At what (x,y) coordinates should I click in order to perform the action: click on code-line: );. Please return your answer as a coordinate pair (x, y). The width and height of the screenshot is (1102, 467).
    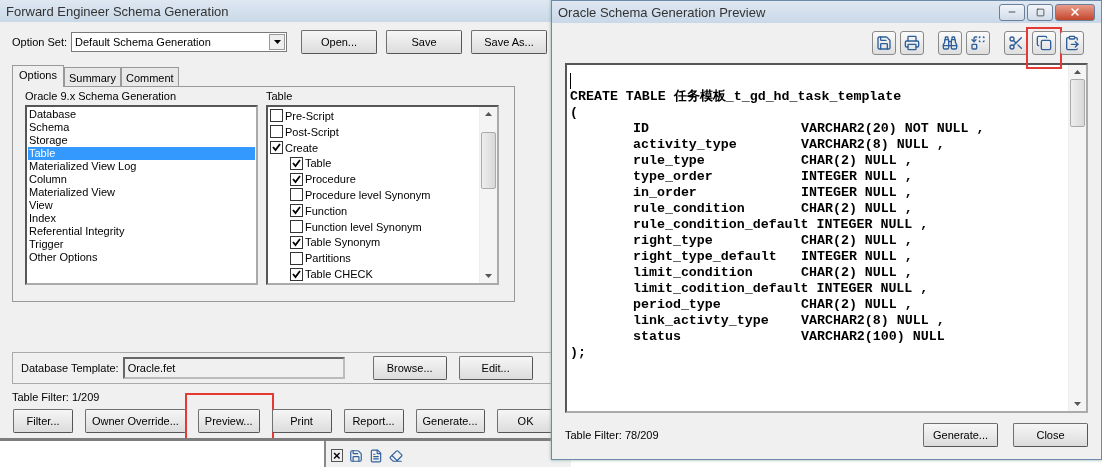
    Looking at the image, I should click on (578, 353).